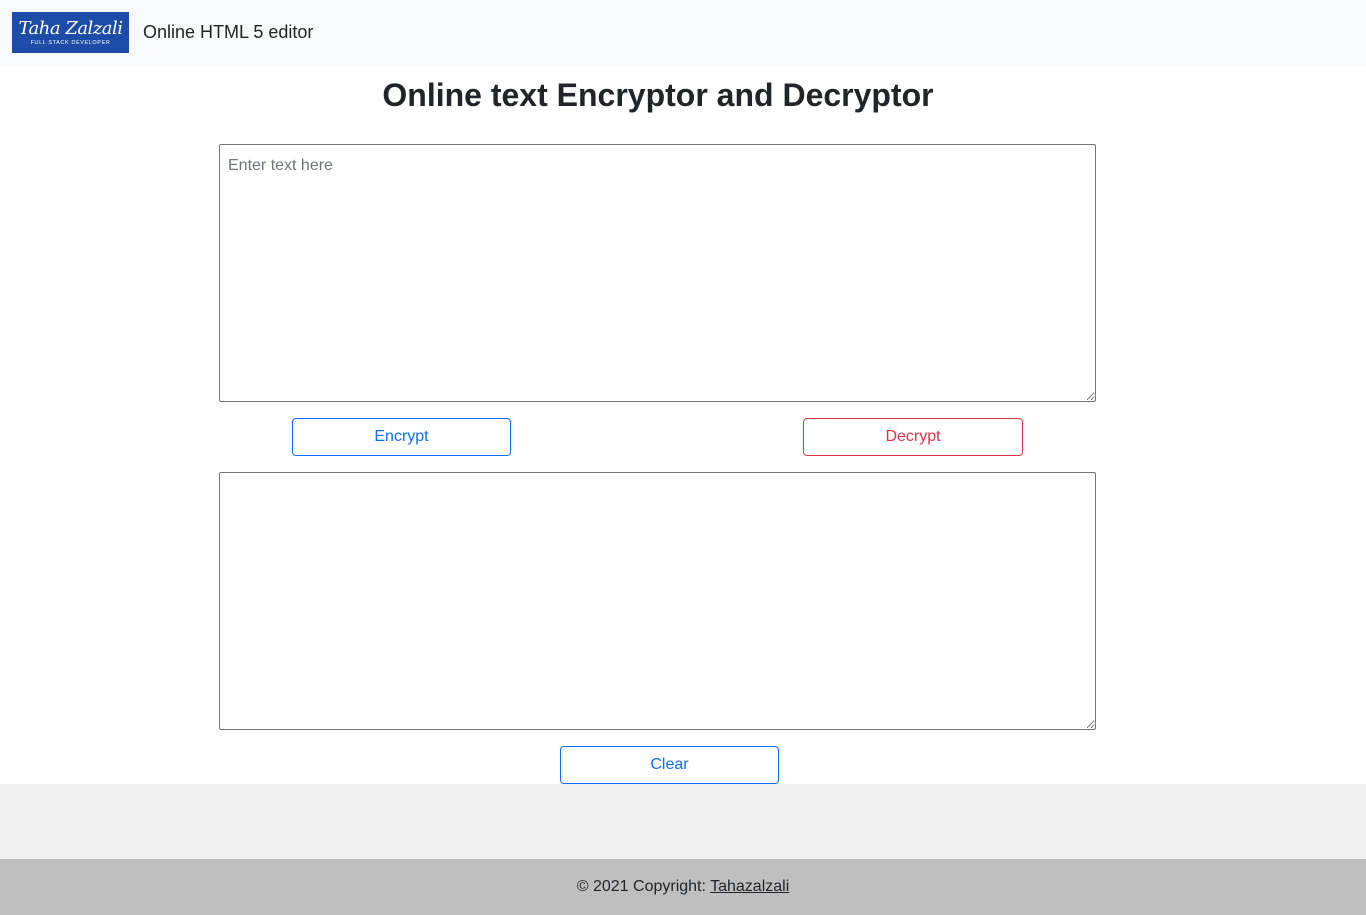  Describe the element at coordinates (683, 821) in the screenshot. I see `footer-spacer` at that location.